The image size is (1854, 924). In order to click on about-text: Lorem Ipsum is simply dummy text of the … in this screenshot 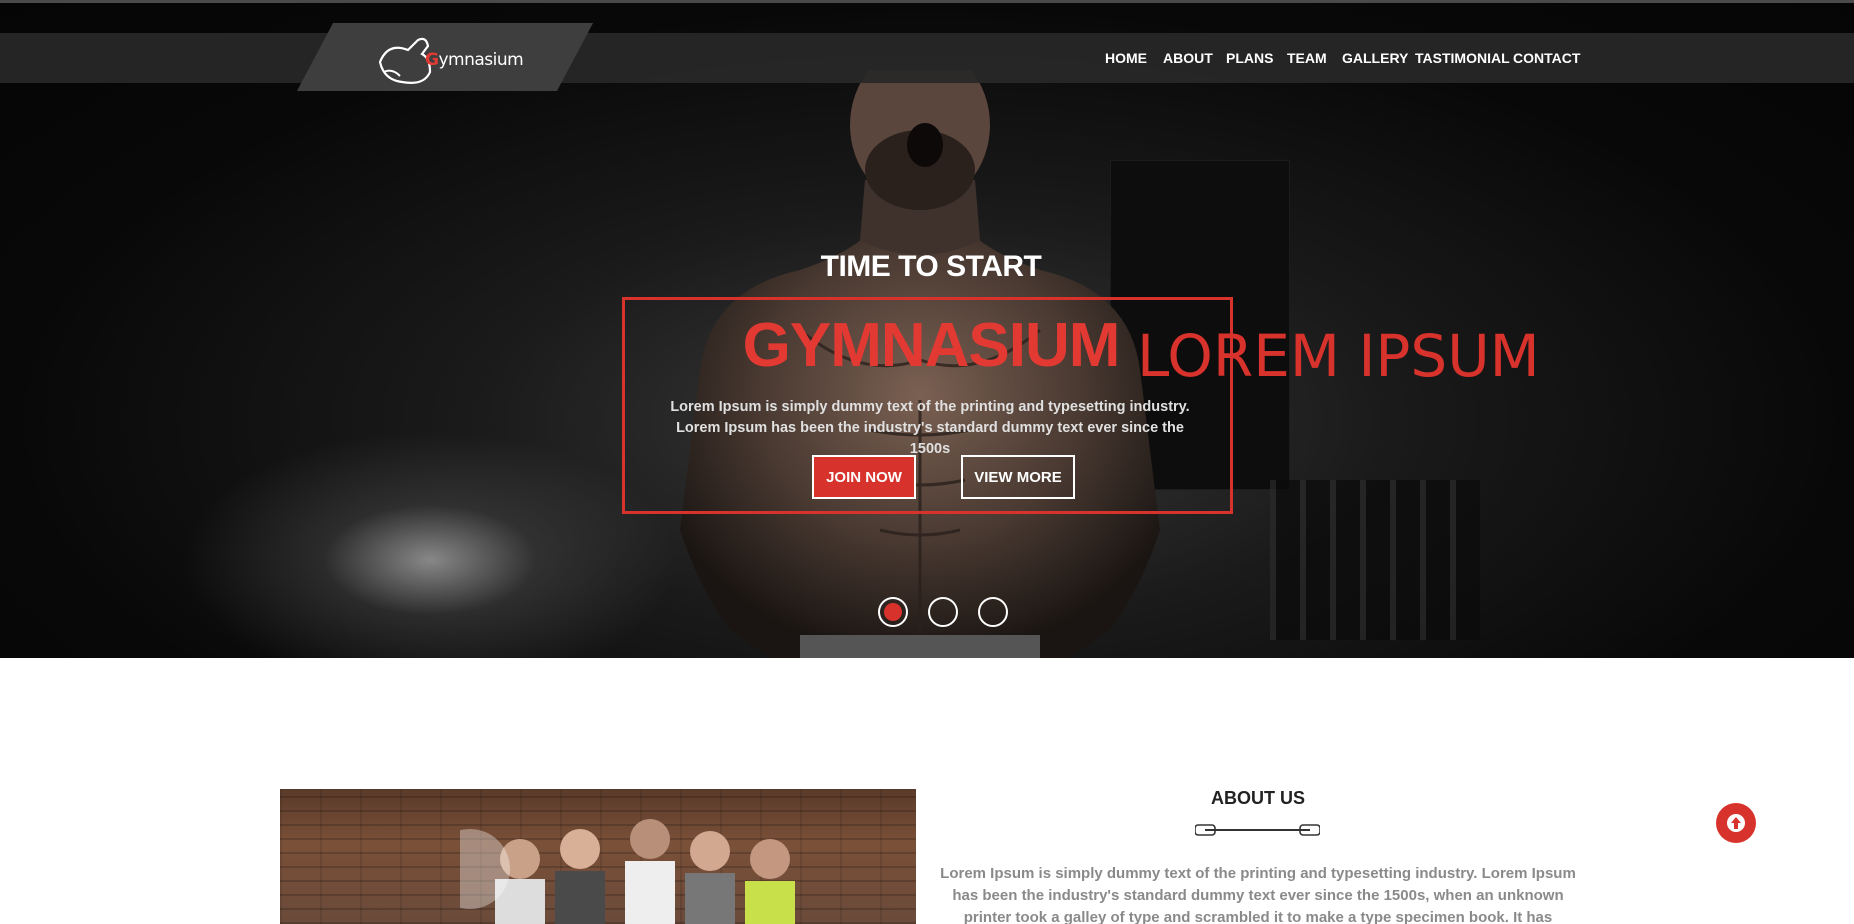, I will do `click(1258, 894)`.